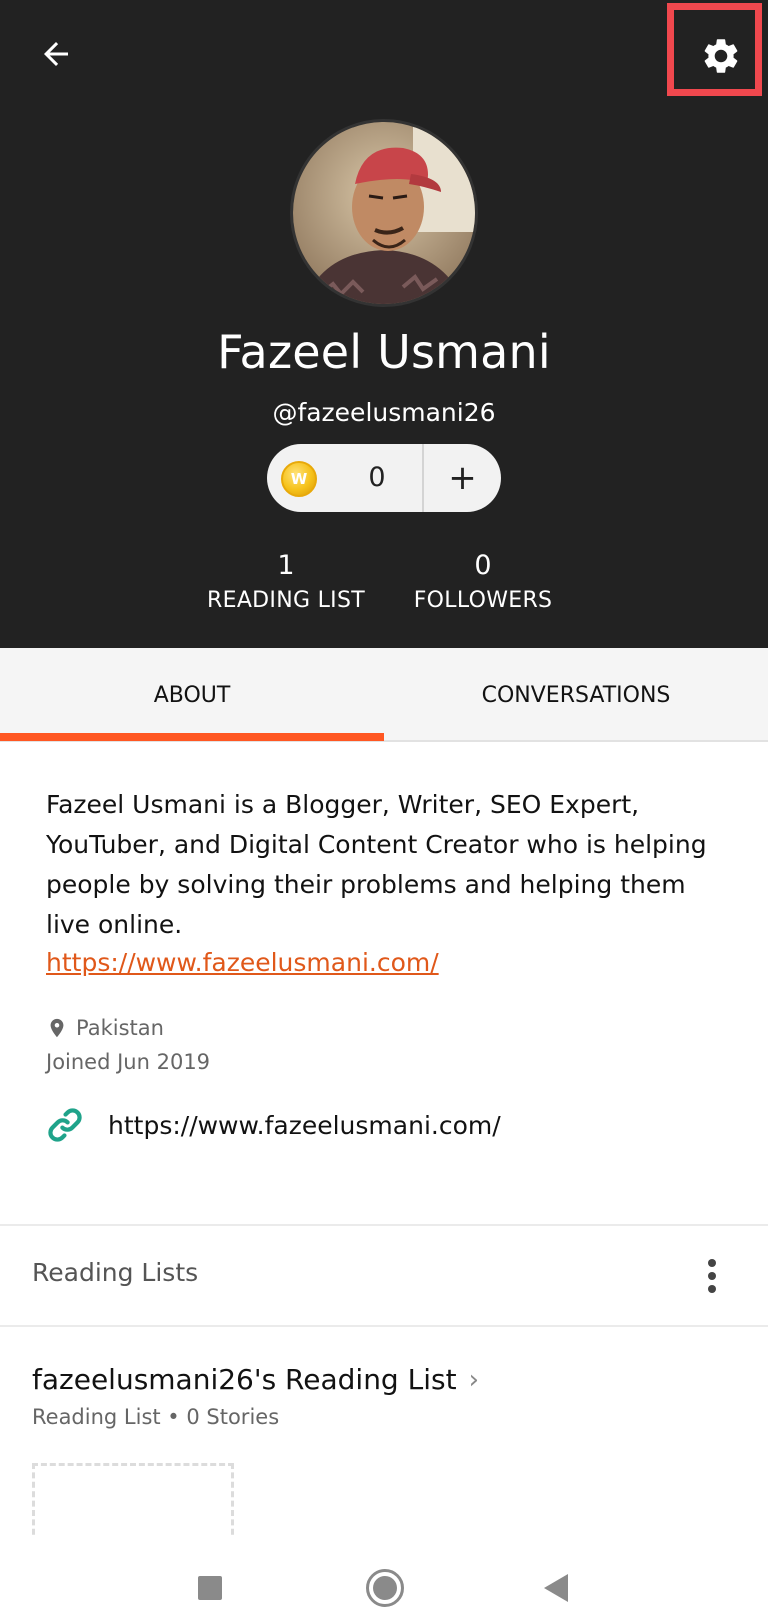 This screenshot has height=1624, width=768. Describe the element at coordinates (483, 565) in the screenshot. I see `followers-count: 0` at that location.